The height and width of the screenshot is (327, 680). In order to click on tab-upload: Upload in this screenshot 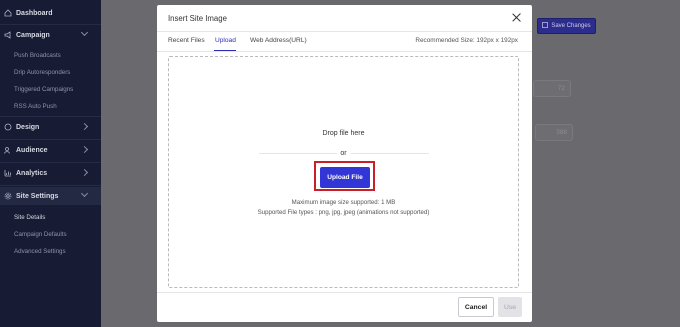, I will do `click(225, 40)`.